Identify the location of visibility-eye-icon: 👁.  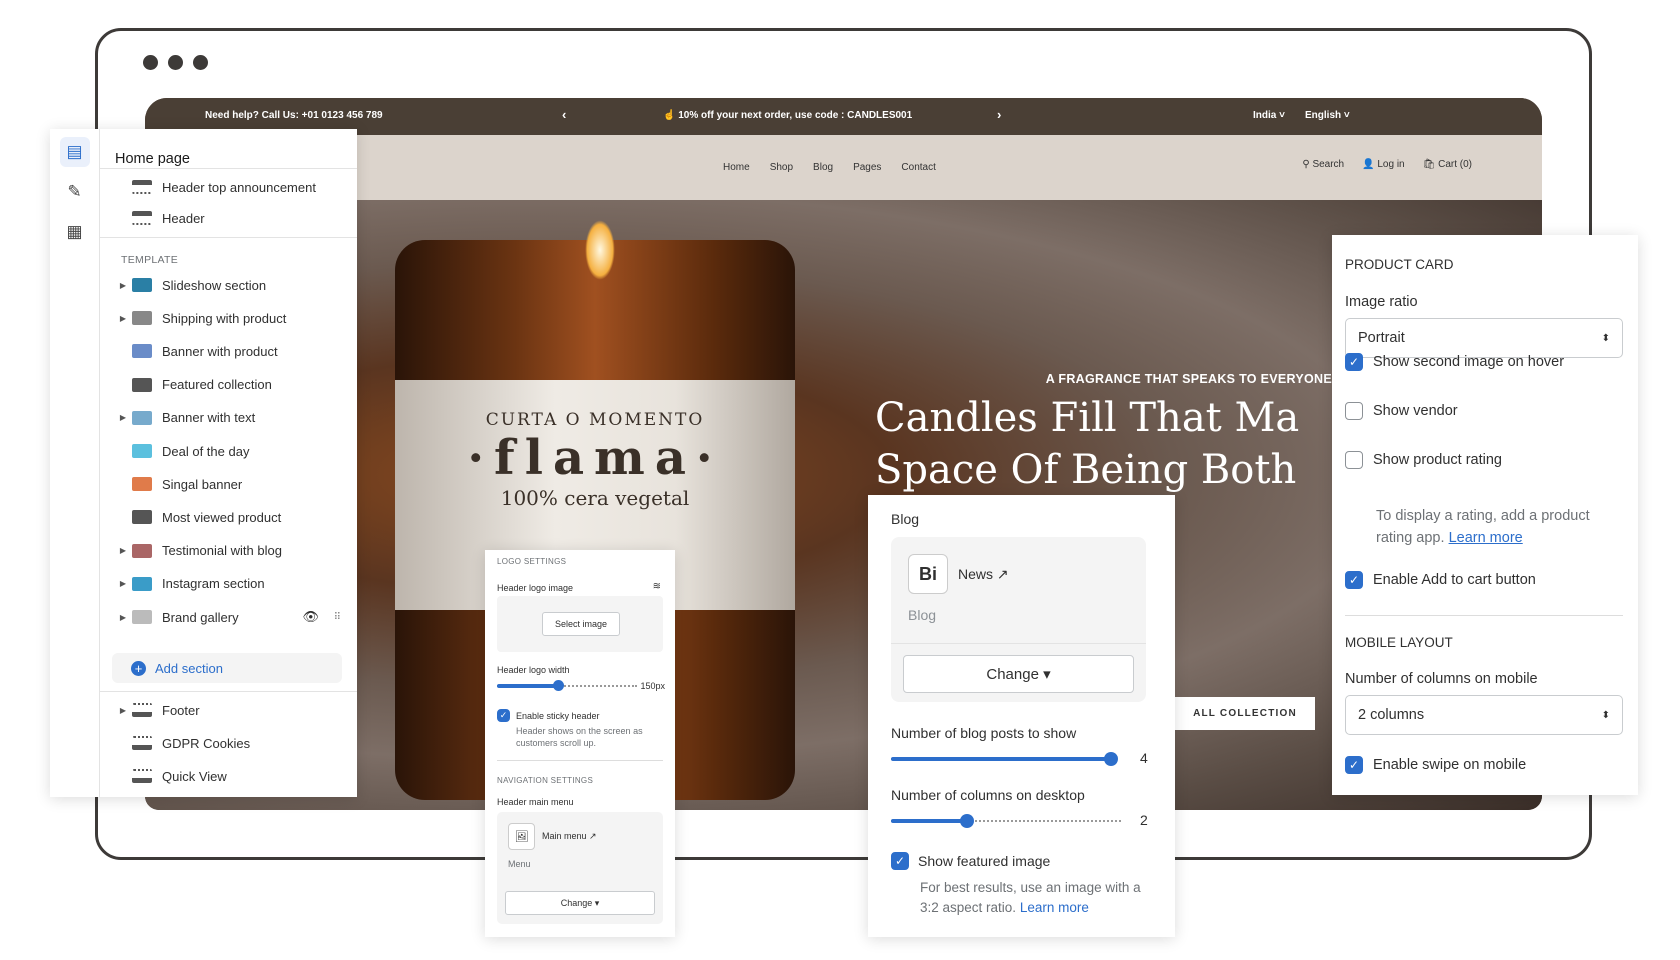
(310, 617).